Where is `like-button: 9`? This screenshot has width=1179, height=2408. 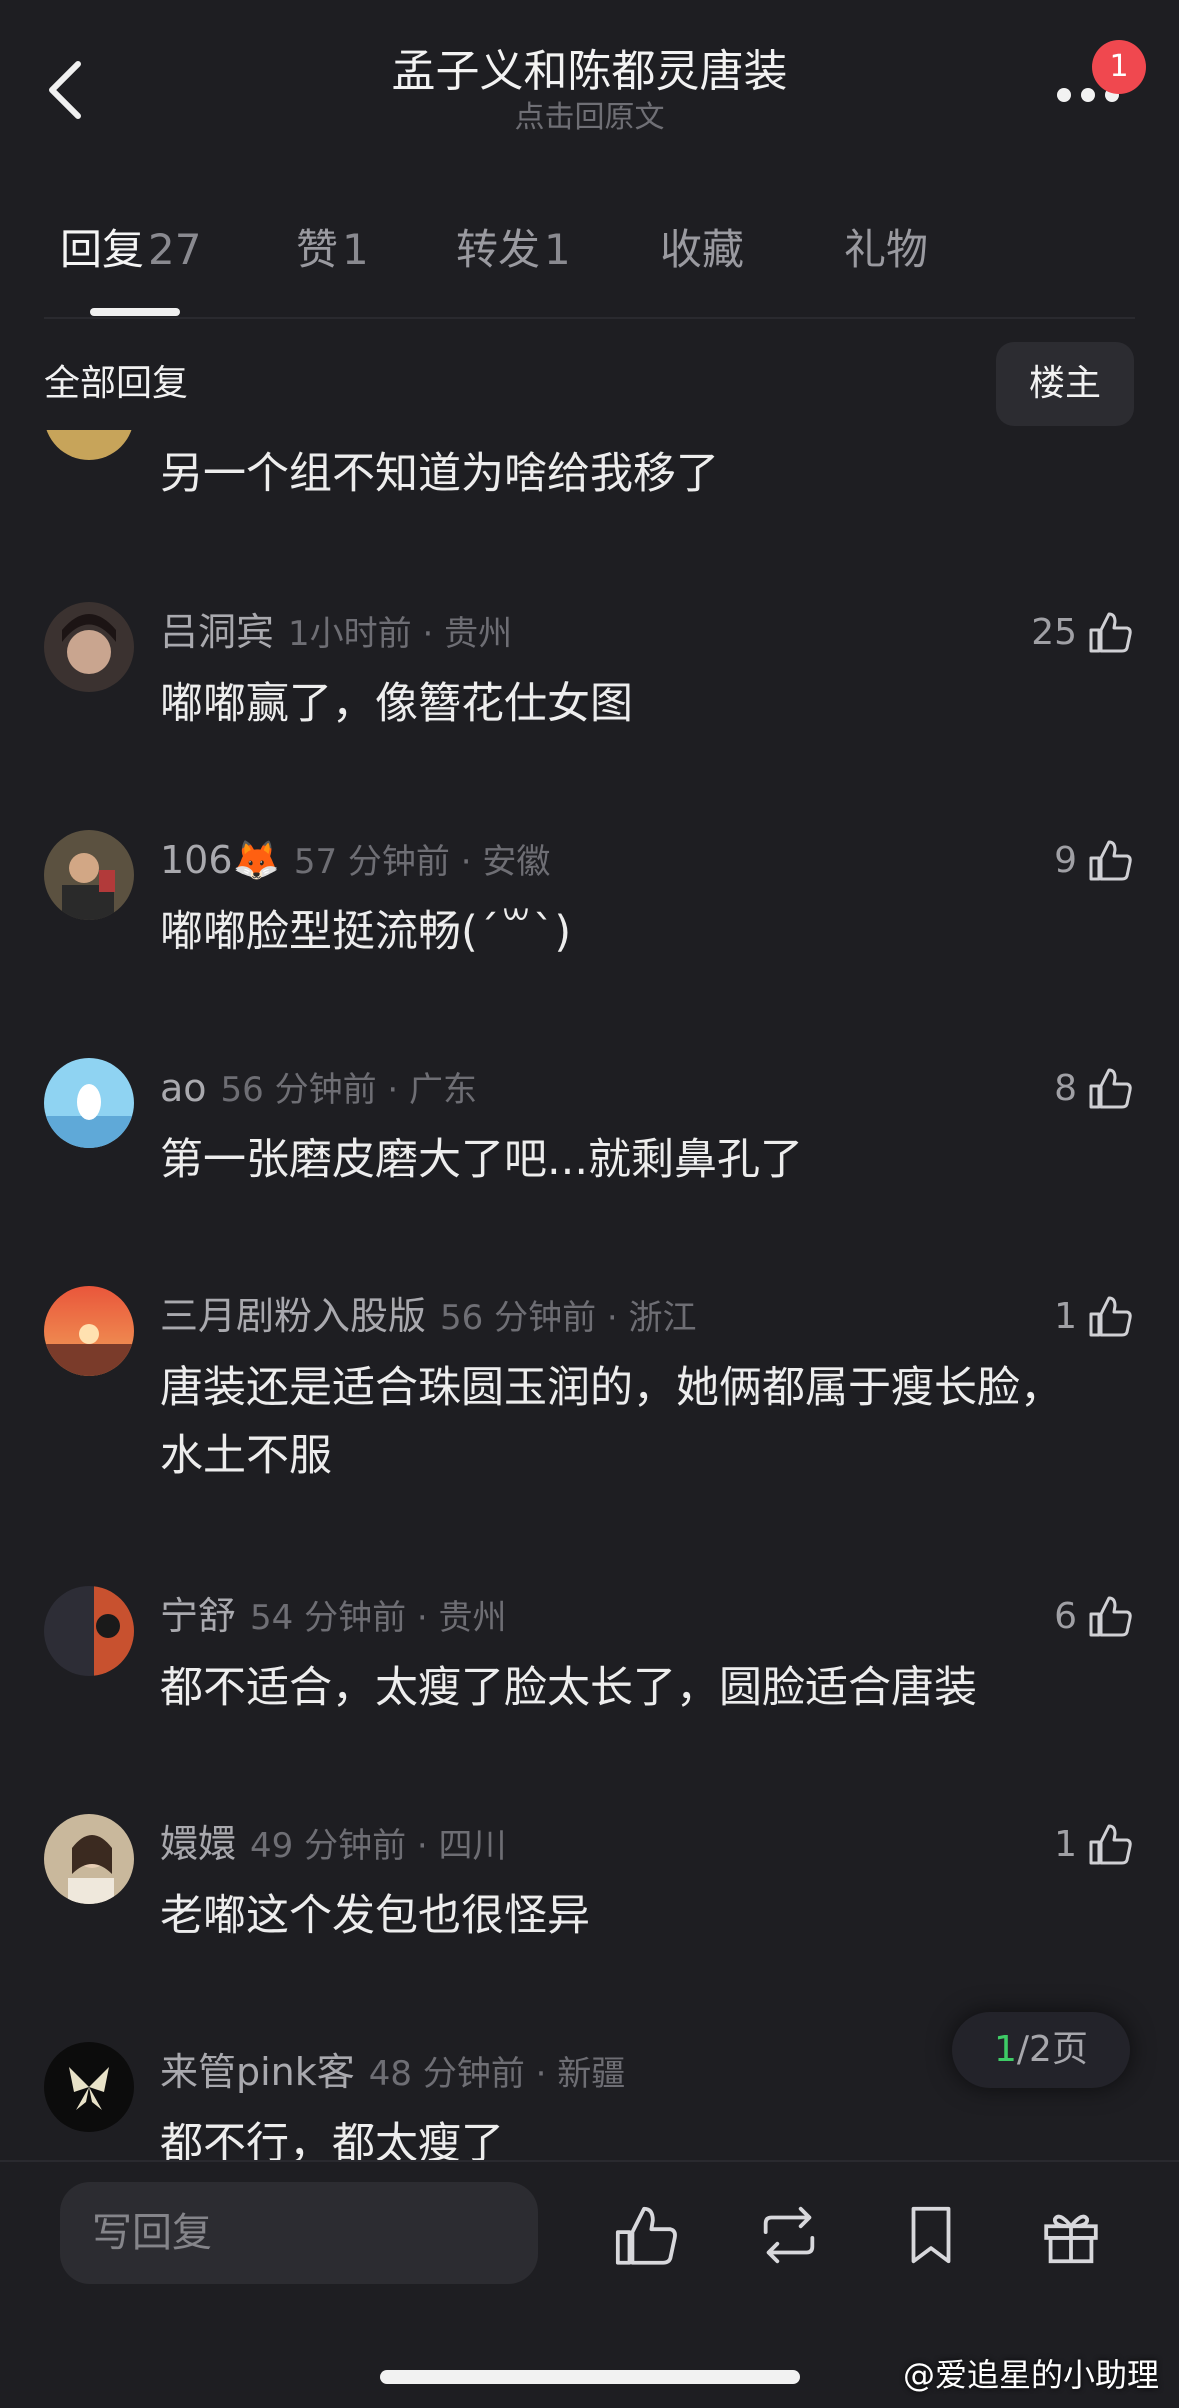
like-button: 9 is located at coordinates (1094, 860).